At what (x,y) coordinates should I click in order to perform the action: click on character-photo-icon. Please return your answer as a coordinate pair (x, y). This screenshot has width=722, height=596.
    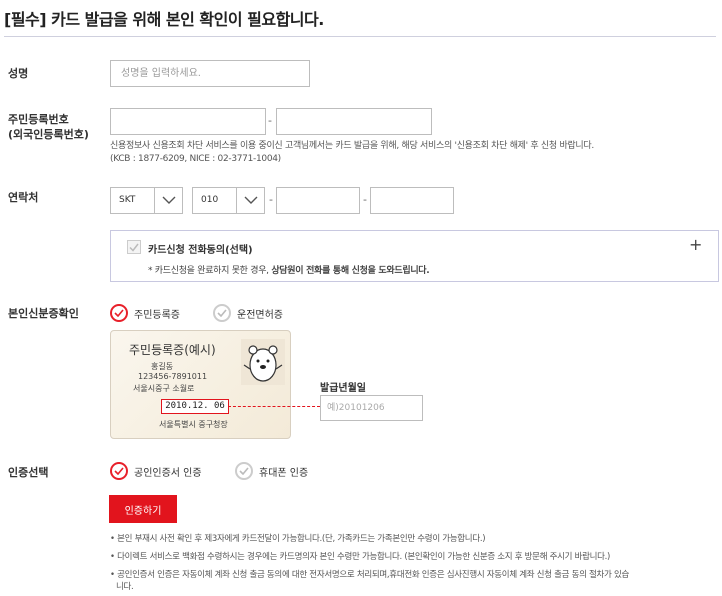
    Looking at the image, I should click on (263, 363).